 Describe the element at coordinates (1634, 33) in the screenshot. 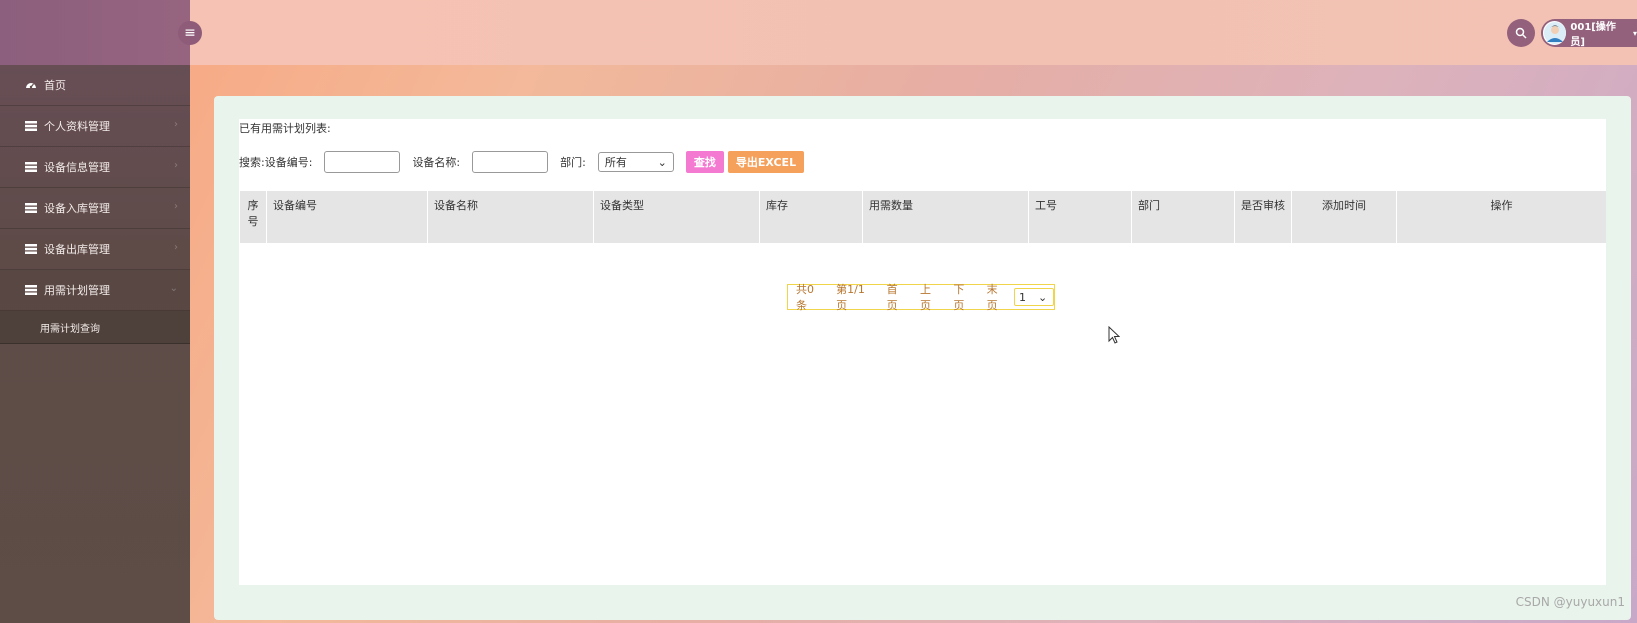

I see `caret-down-icon: ▾` at that location.